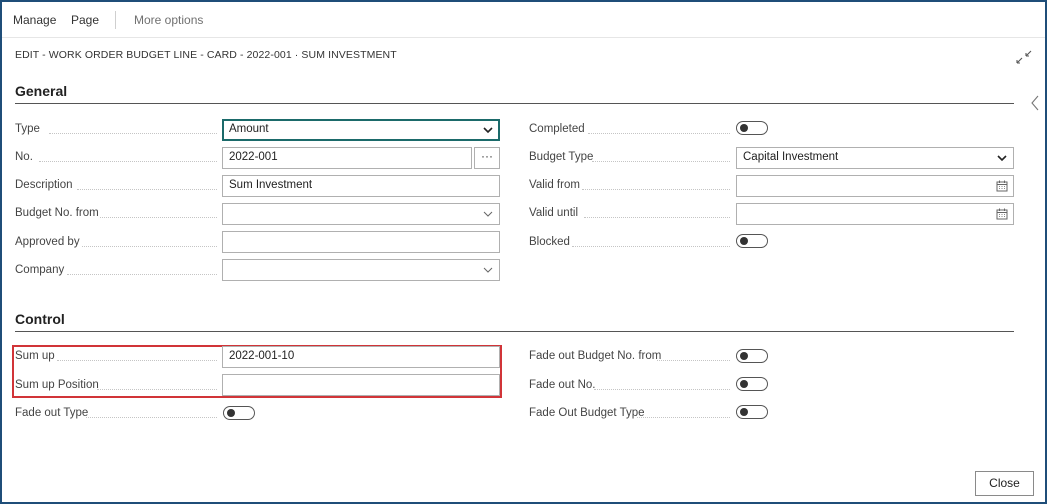 The image size is (1047, 504). What do you see at coordinates (752, 128) in the screenshot?
I see `completed-toggle` at bounding box center [752, 128].